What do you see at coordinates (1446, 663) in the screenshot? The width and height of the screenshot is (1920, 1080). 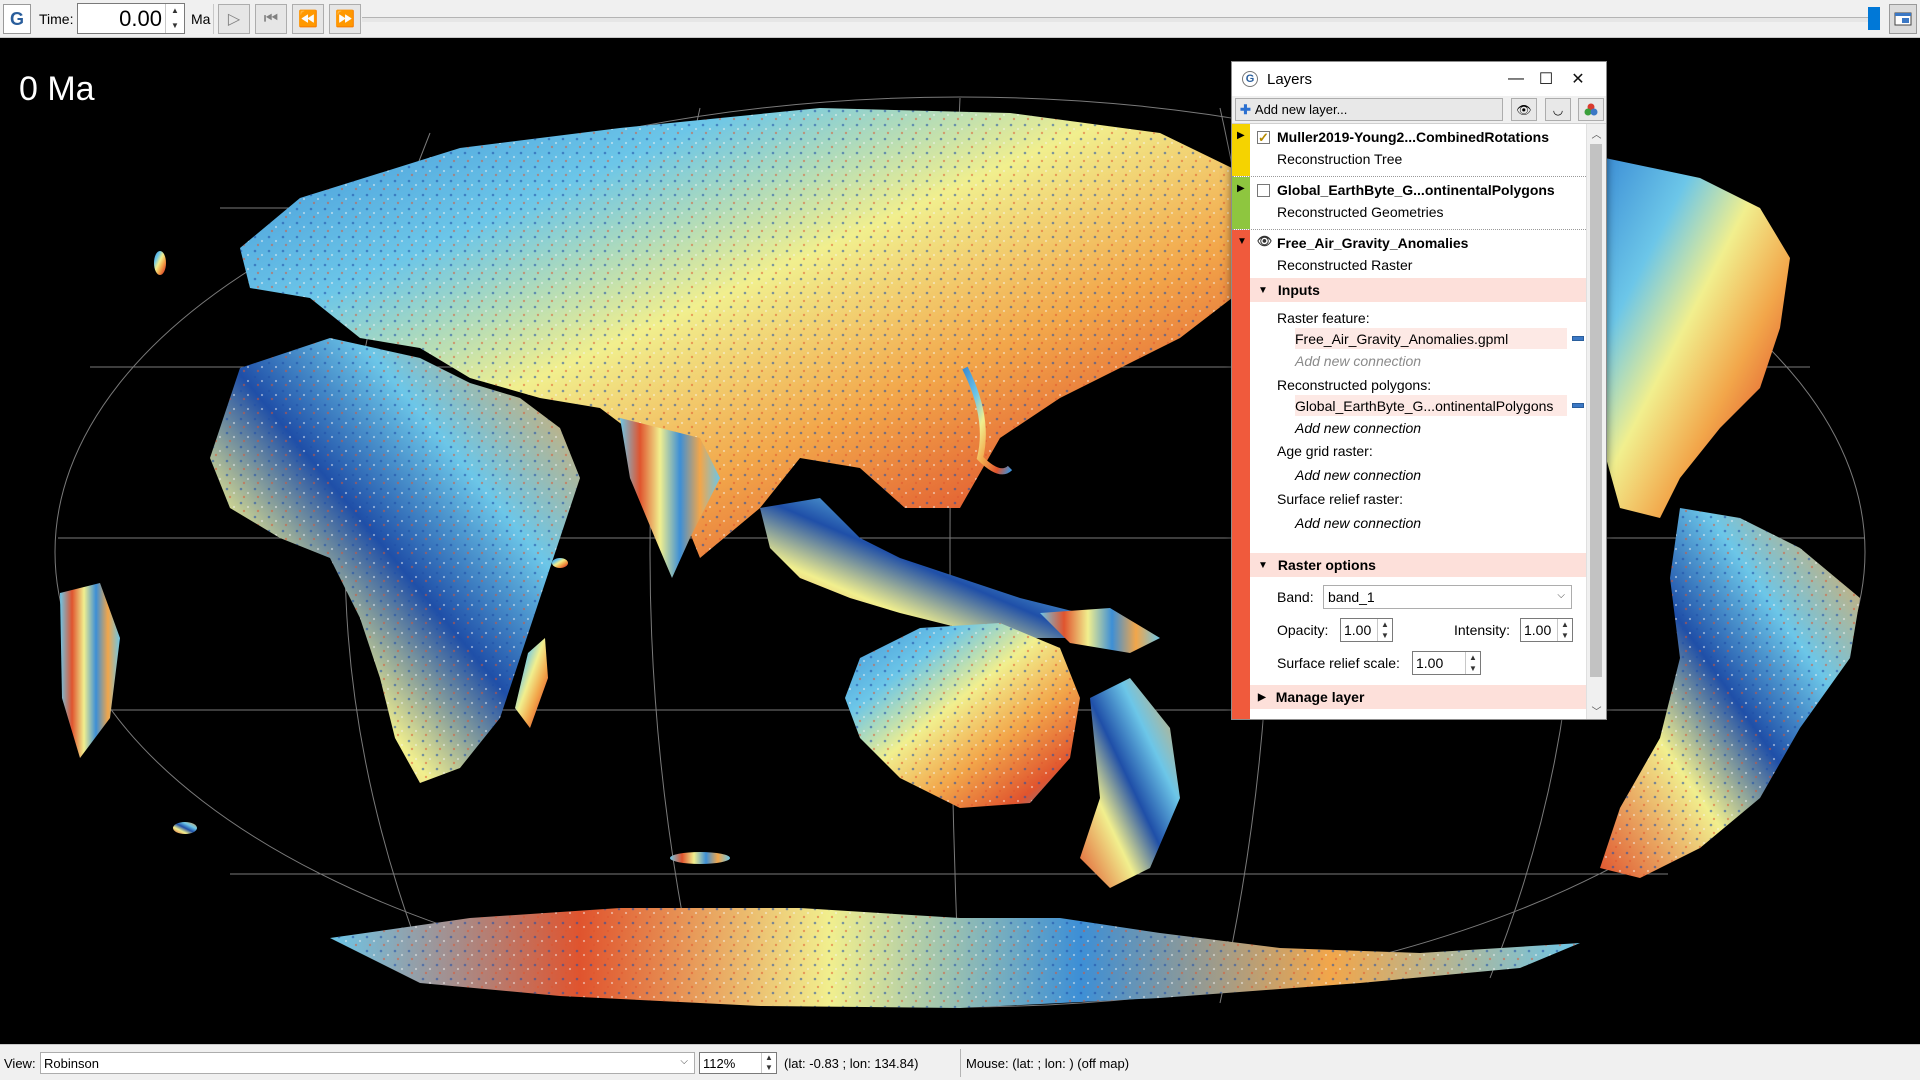 I see `surface-relief-scale-spinbox: 1.00 ▲ ▼` at bounding box center [1446, 663].